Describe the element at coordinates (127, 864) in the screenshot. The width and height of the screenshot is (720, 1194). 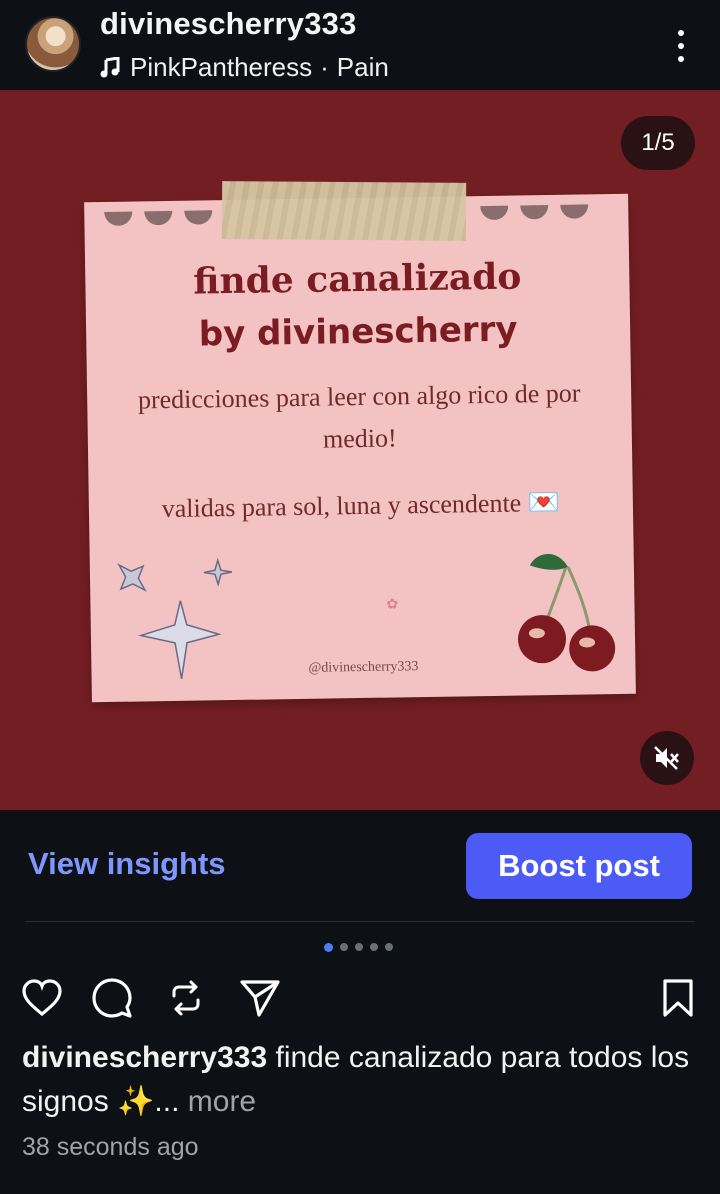
I see `view-insights-link: View insights` at that location.